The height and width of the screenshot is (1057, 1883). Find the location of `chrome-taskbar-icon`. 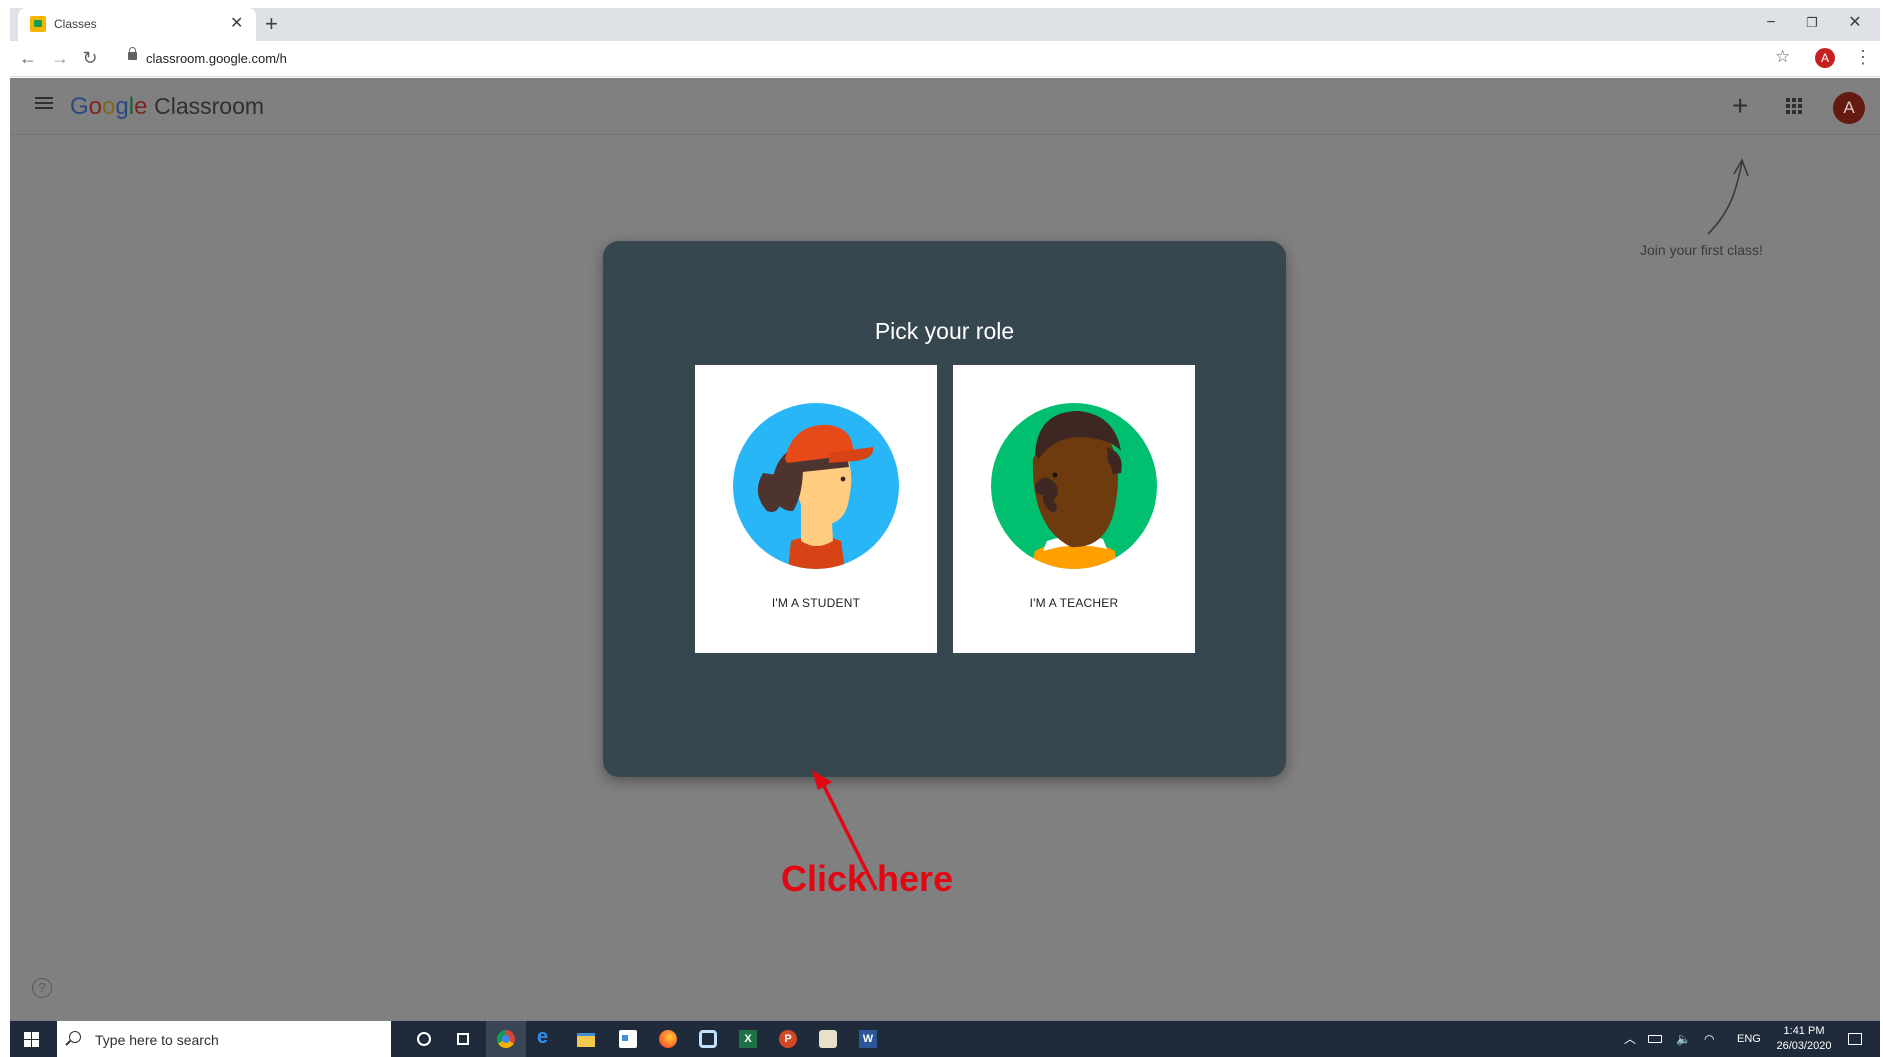

chrome-taskbar-icon is located at coordinates (506, 1039).